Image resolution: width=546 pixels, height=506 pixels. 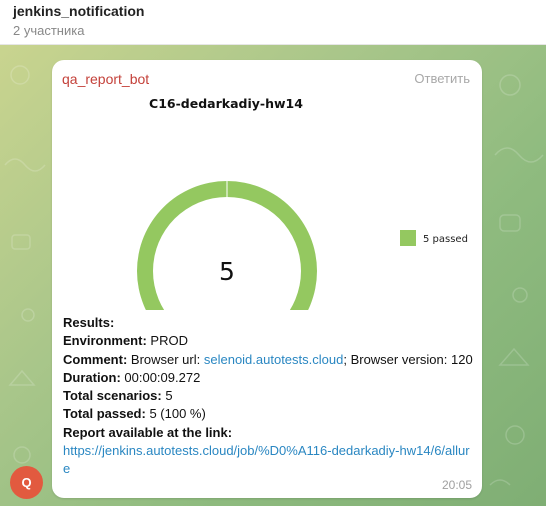 What do you see at coordinates (273, 359) in the screenshot?
I see `browser-url-link: selenoid.autotests.cloud` at bounding box center [273, 359].